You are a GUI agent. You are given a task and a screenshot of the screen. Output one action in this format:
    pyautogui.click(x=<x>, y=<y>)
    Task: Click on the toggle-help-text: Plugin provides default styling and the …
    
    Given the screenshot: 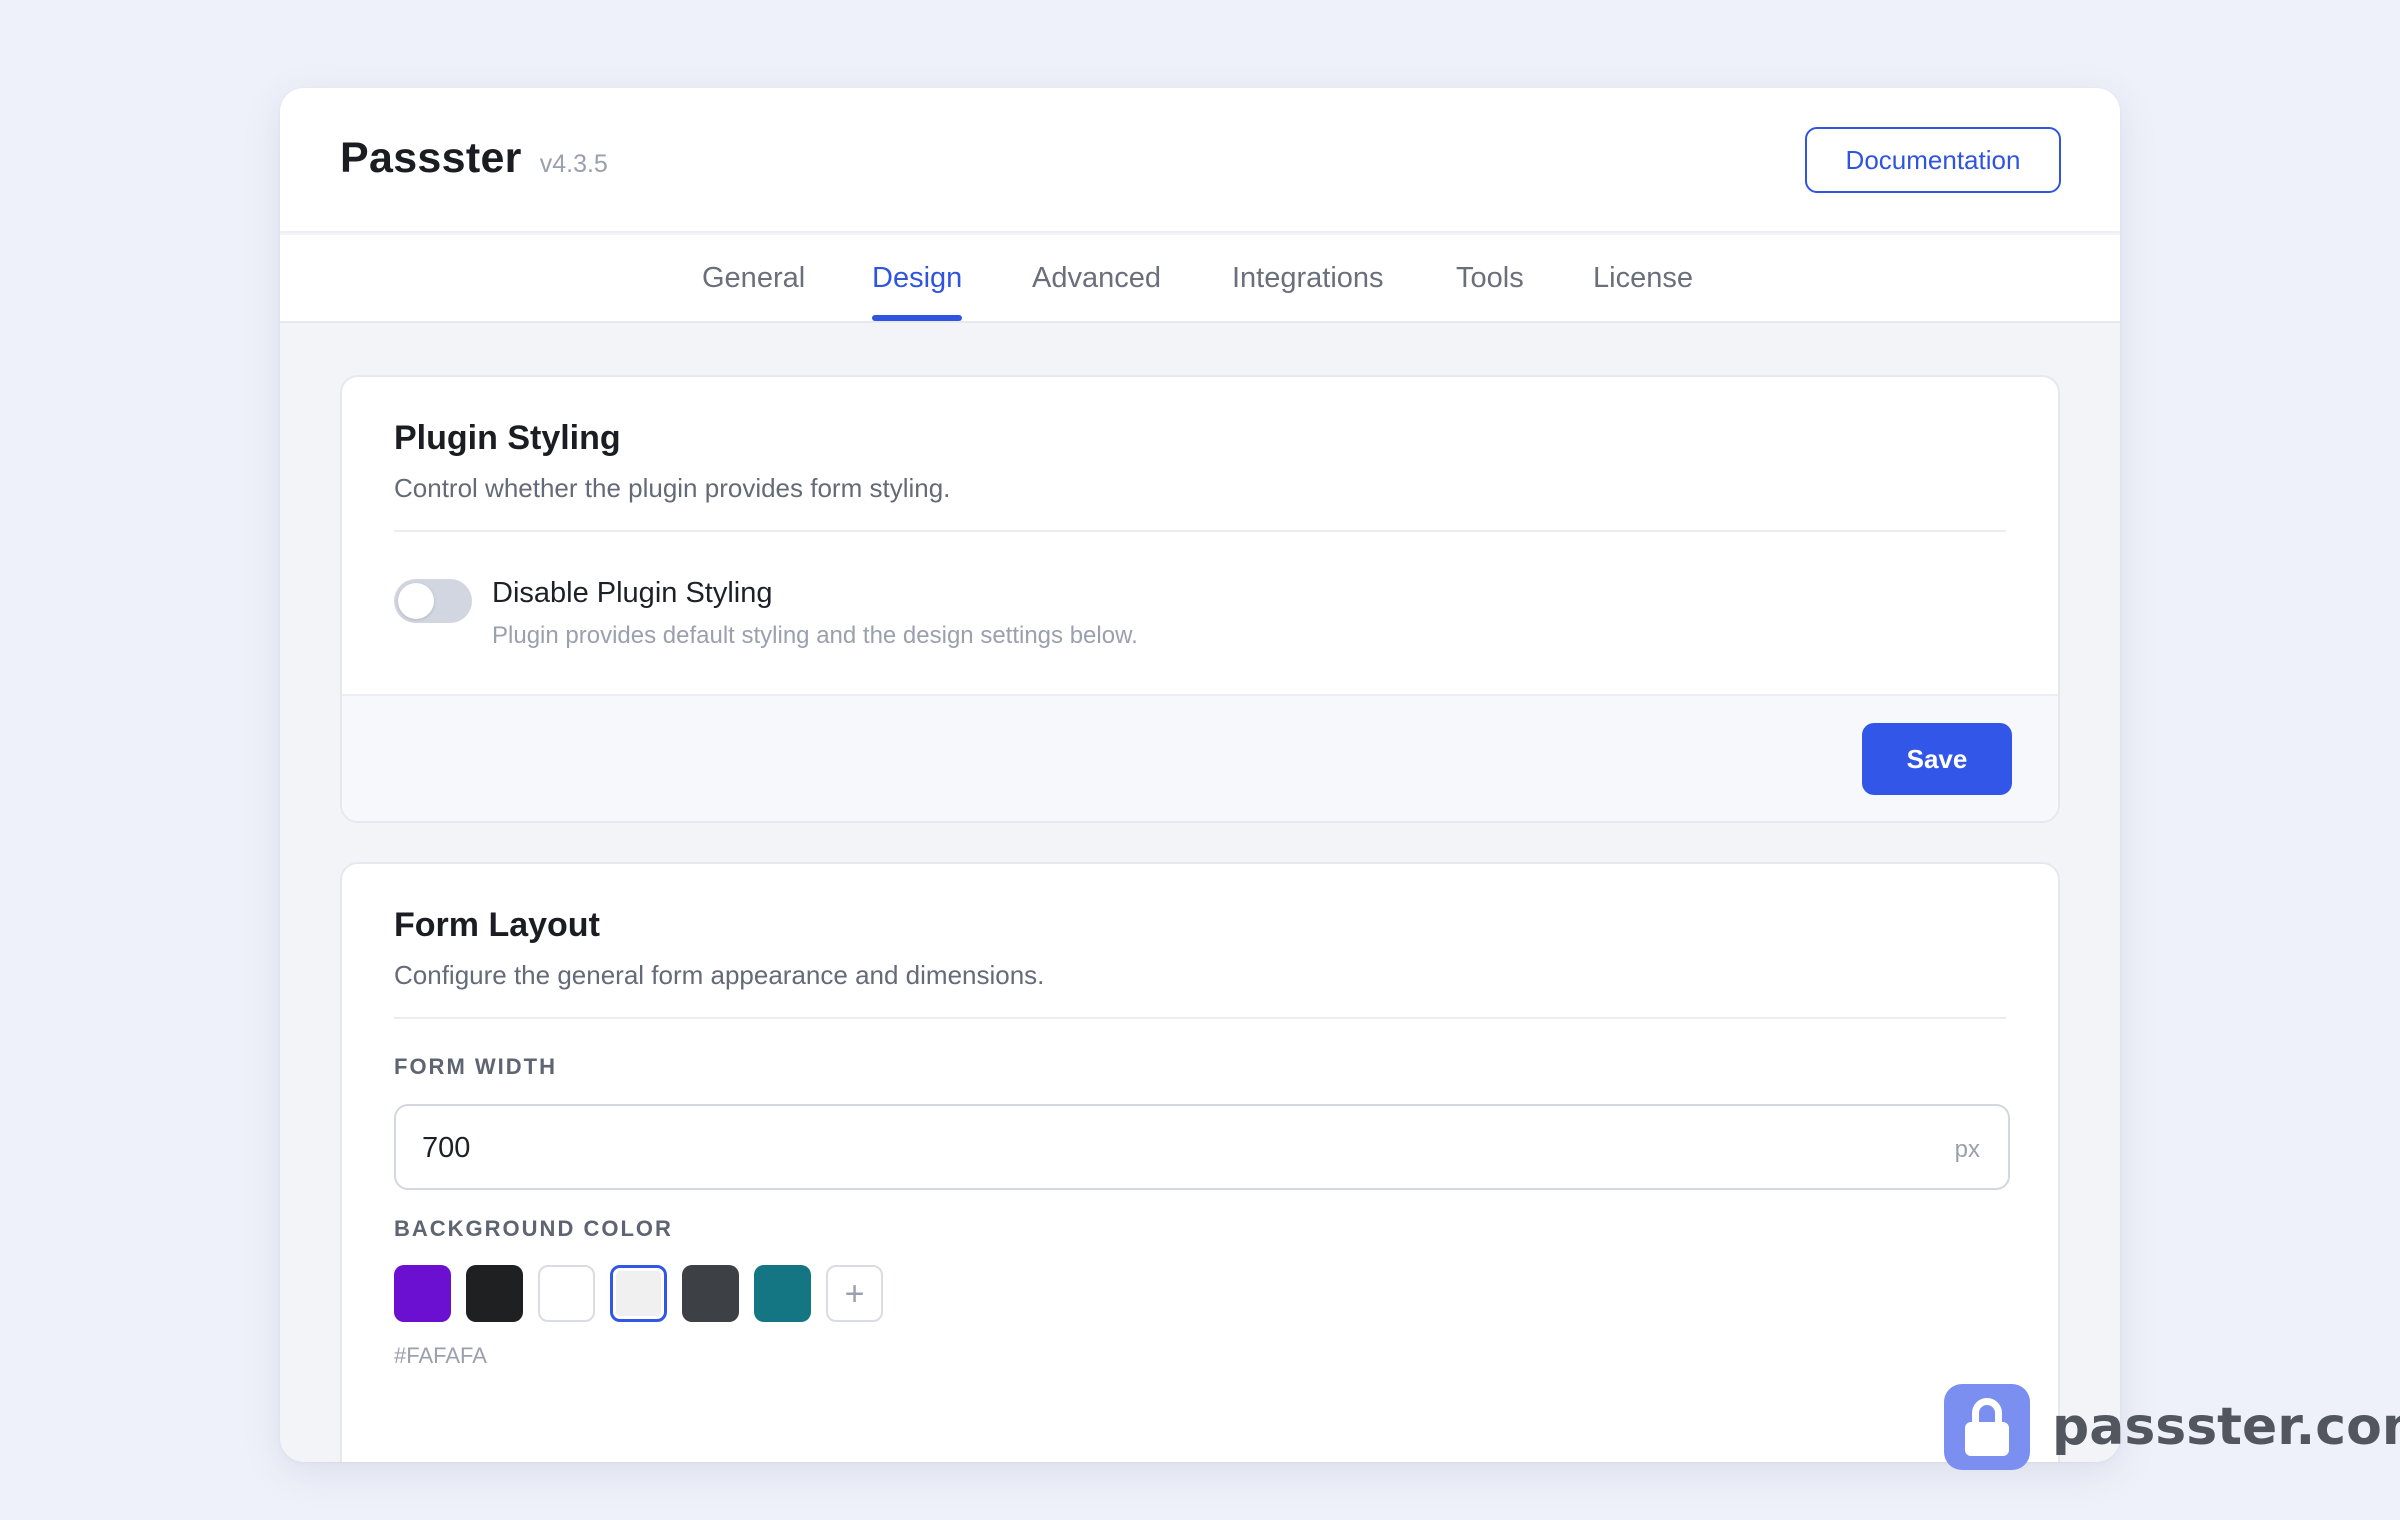 What is the action you would take?
    pyautogui.click(x=815, y=635)
    